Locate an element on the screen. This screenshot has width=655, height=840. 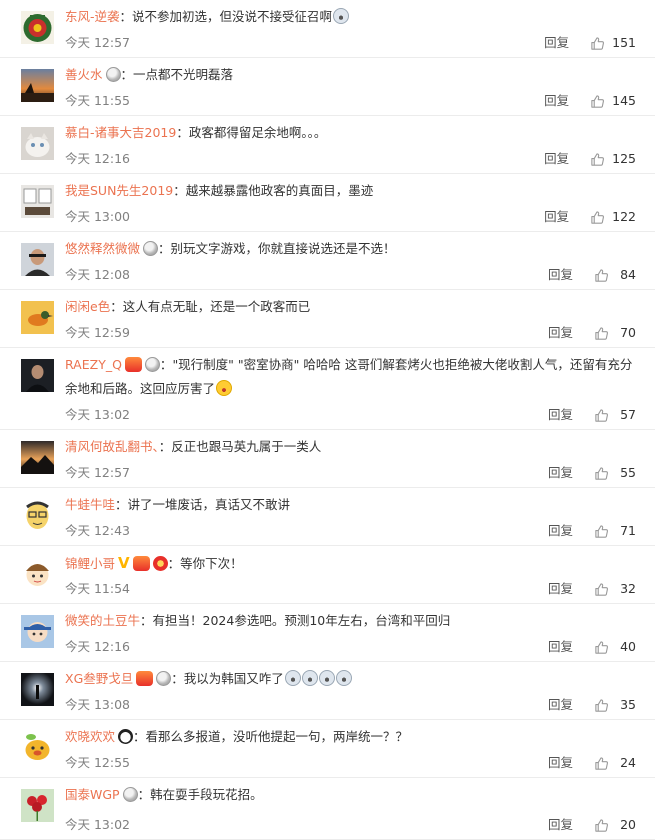
like-count: 57 is located at coordinates (628, 414).